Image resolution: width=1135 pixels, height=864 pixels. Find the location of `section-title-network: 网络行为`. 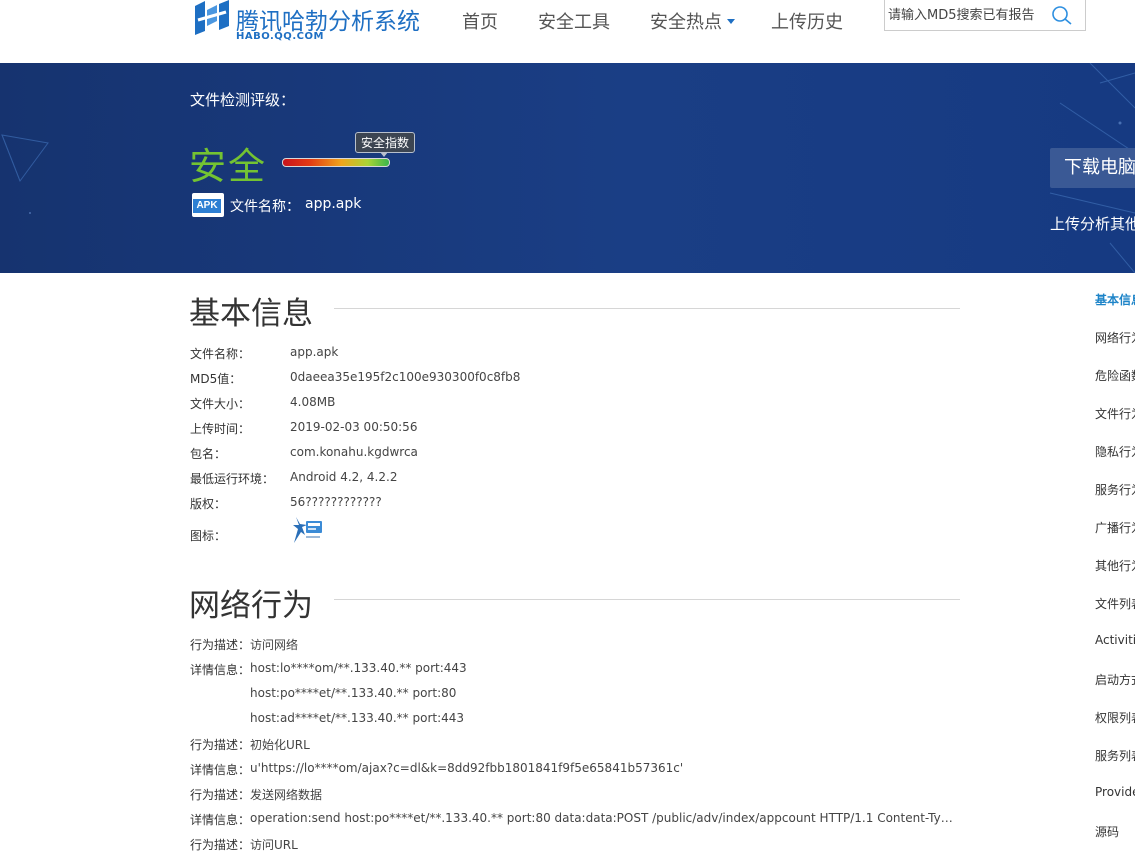

section-title-network: 网络行为 is located at coordinates (251, 606).